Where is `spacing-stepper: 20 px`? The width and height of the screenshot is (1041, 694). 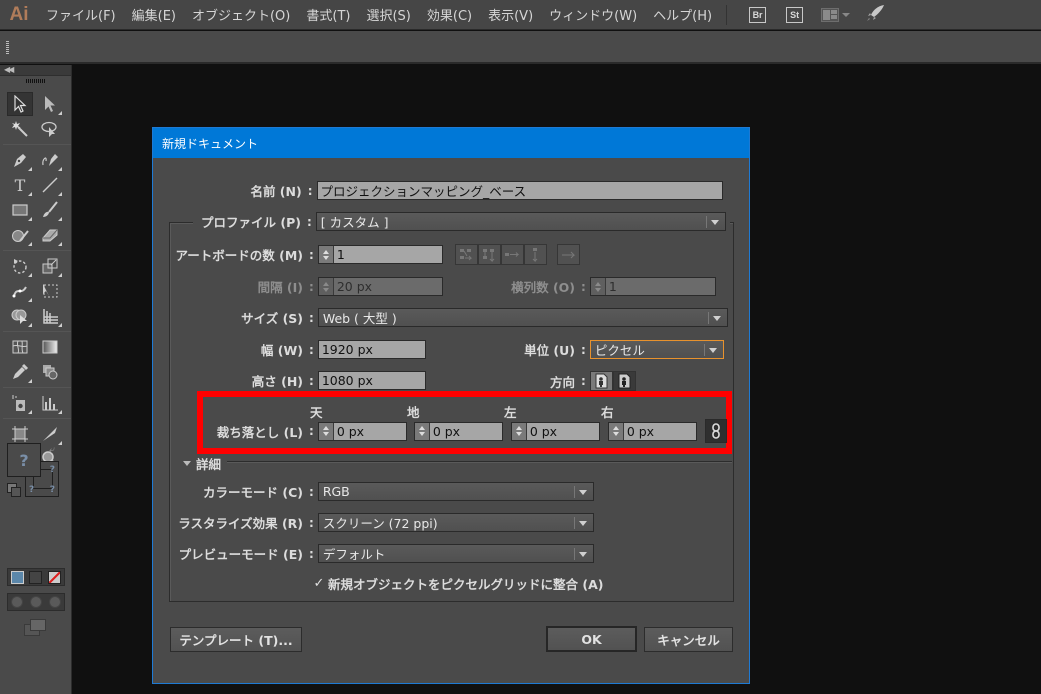
spacing-stepper: 20 px is located at coordinates (380, 286).